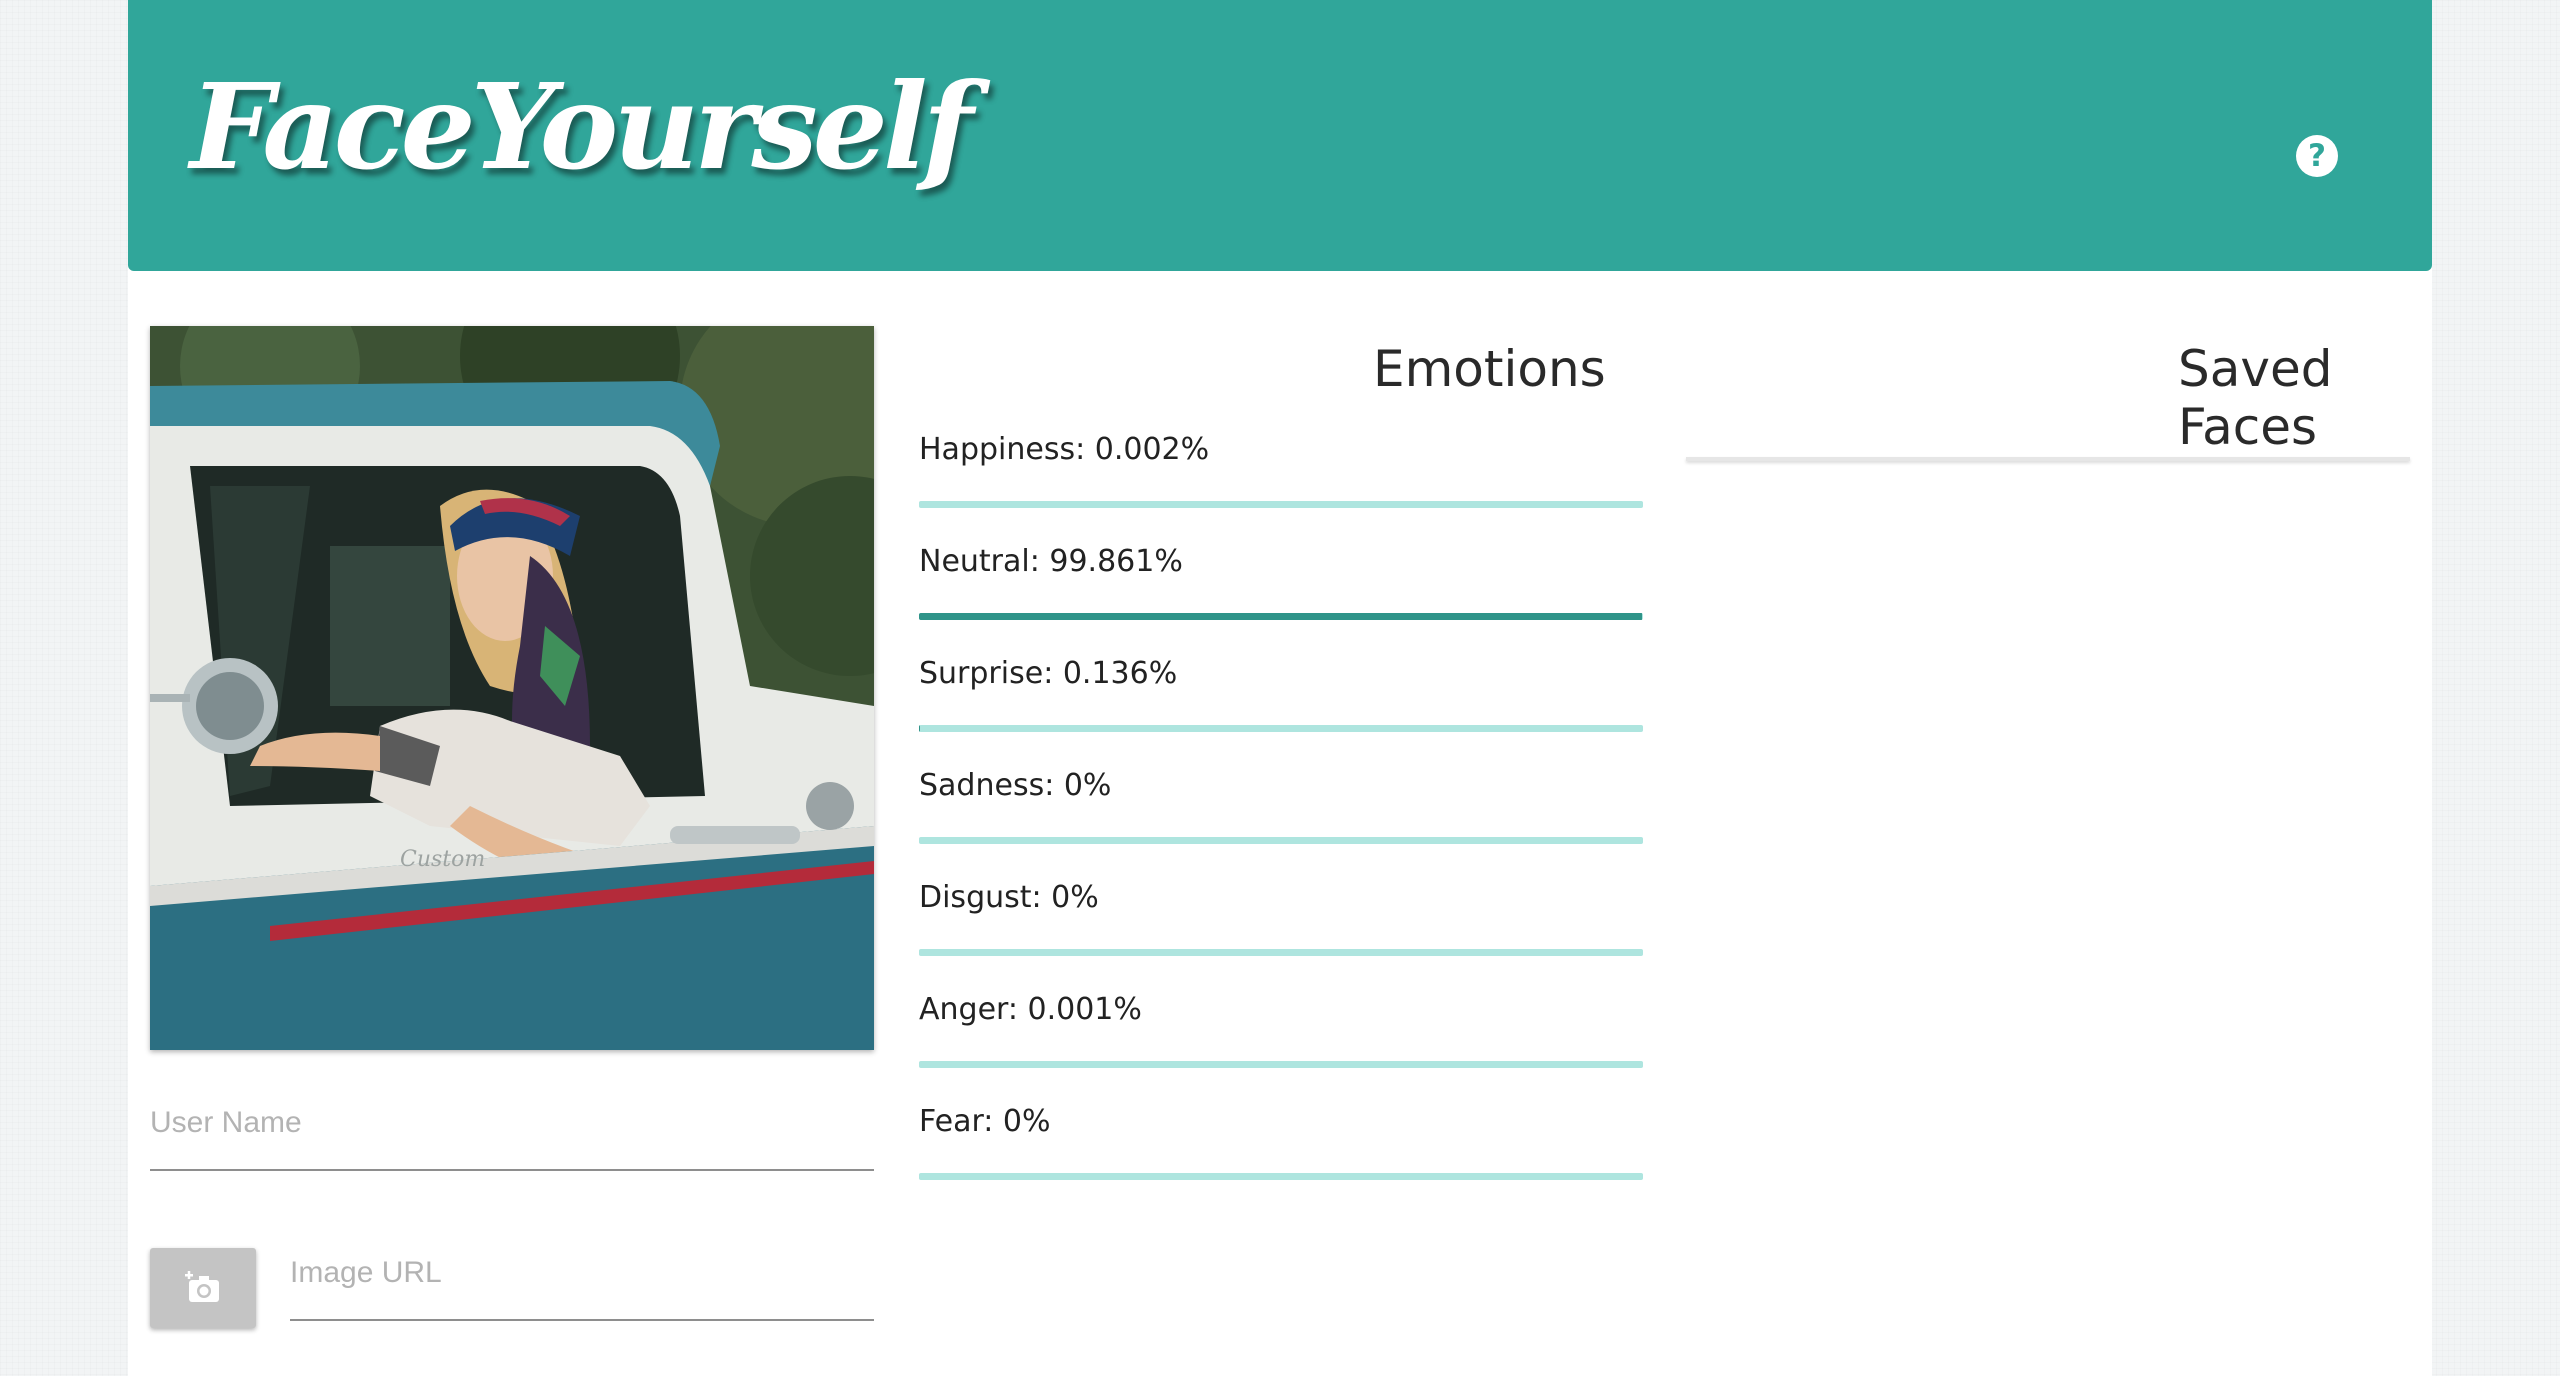 The width and height of the screenshot is (2560, 1376). What do you see at coordinates (2048, 459) in the screenshot?
I see `saved-faces-divider` at bounding box center [2048, 459].